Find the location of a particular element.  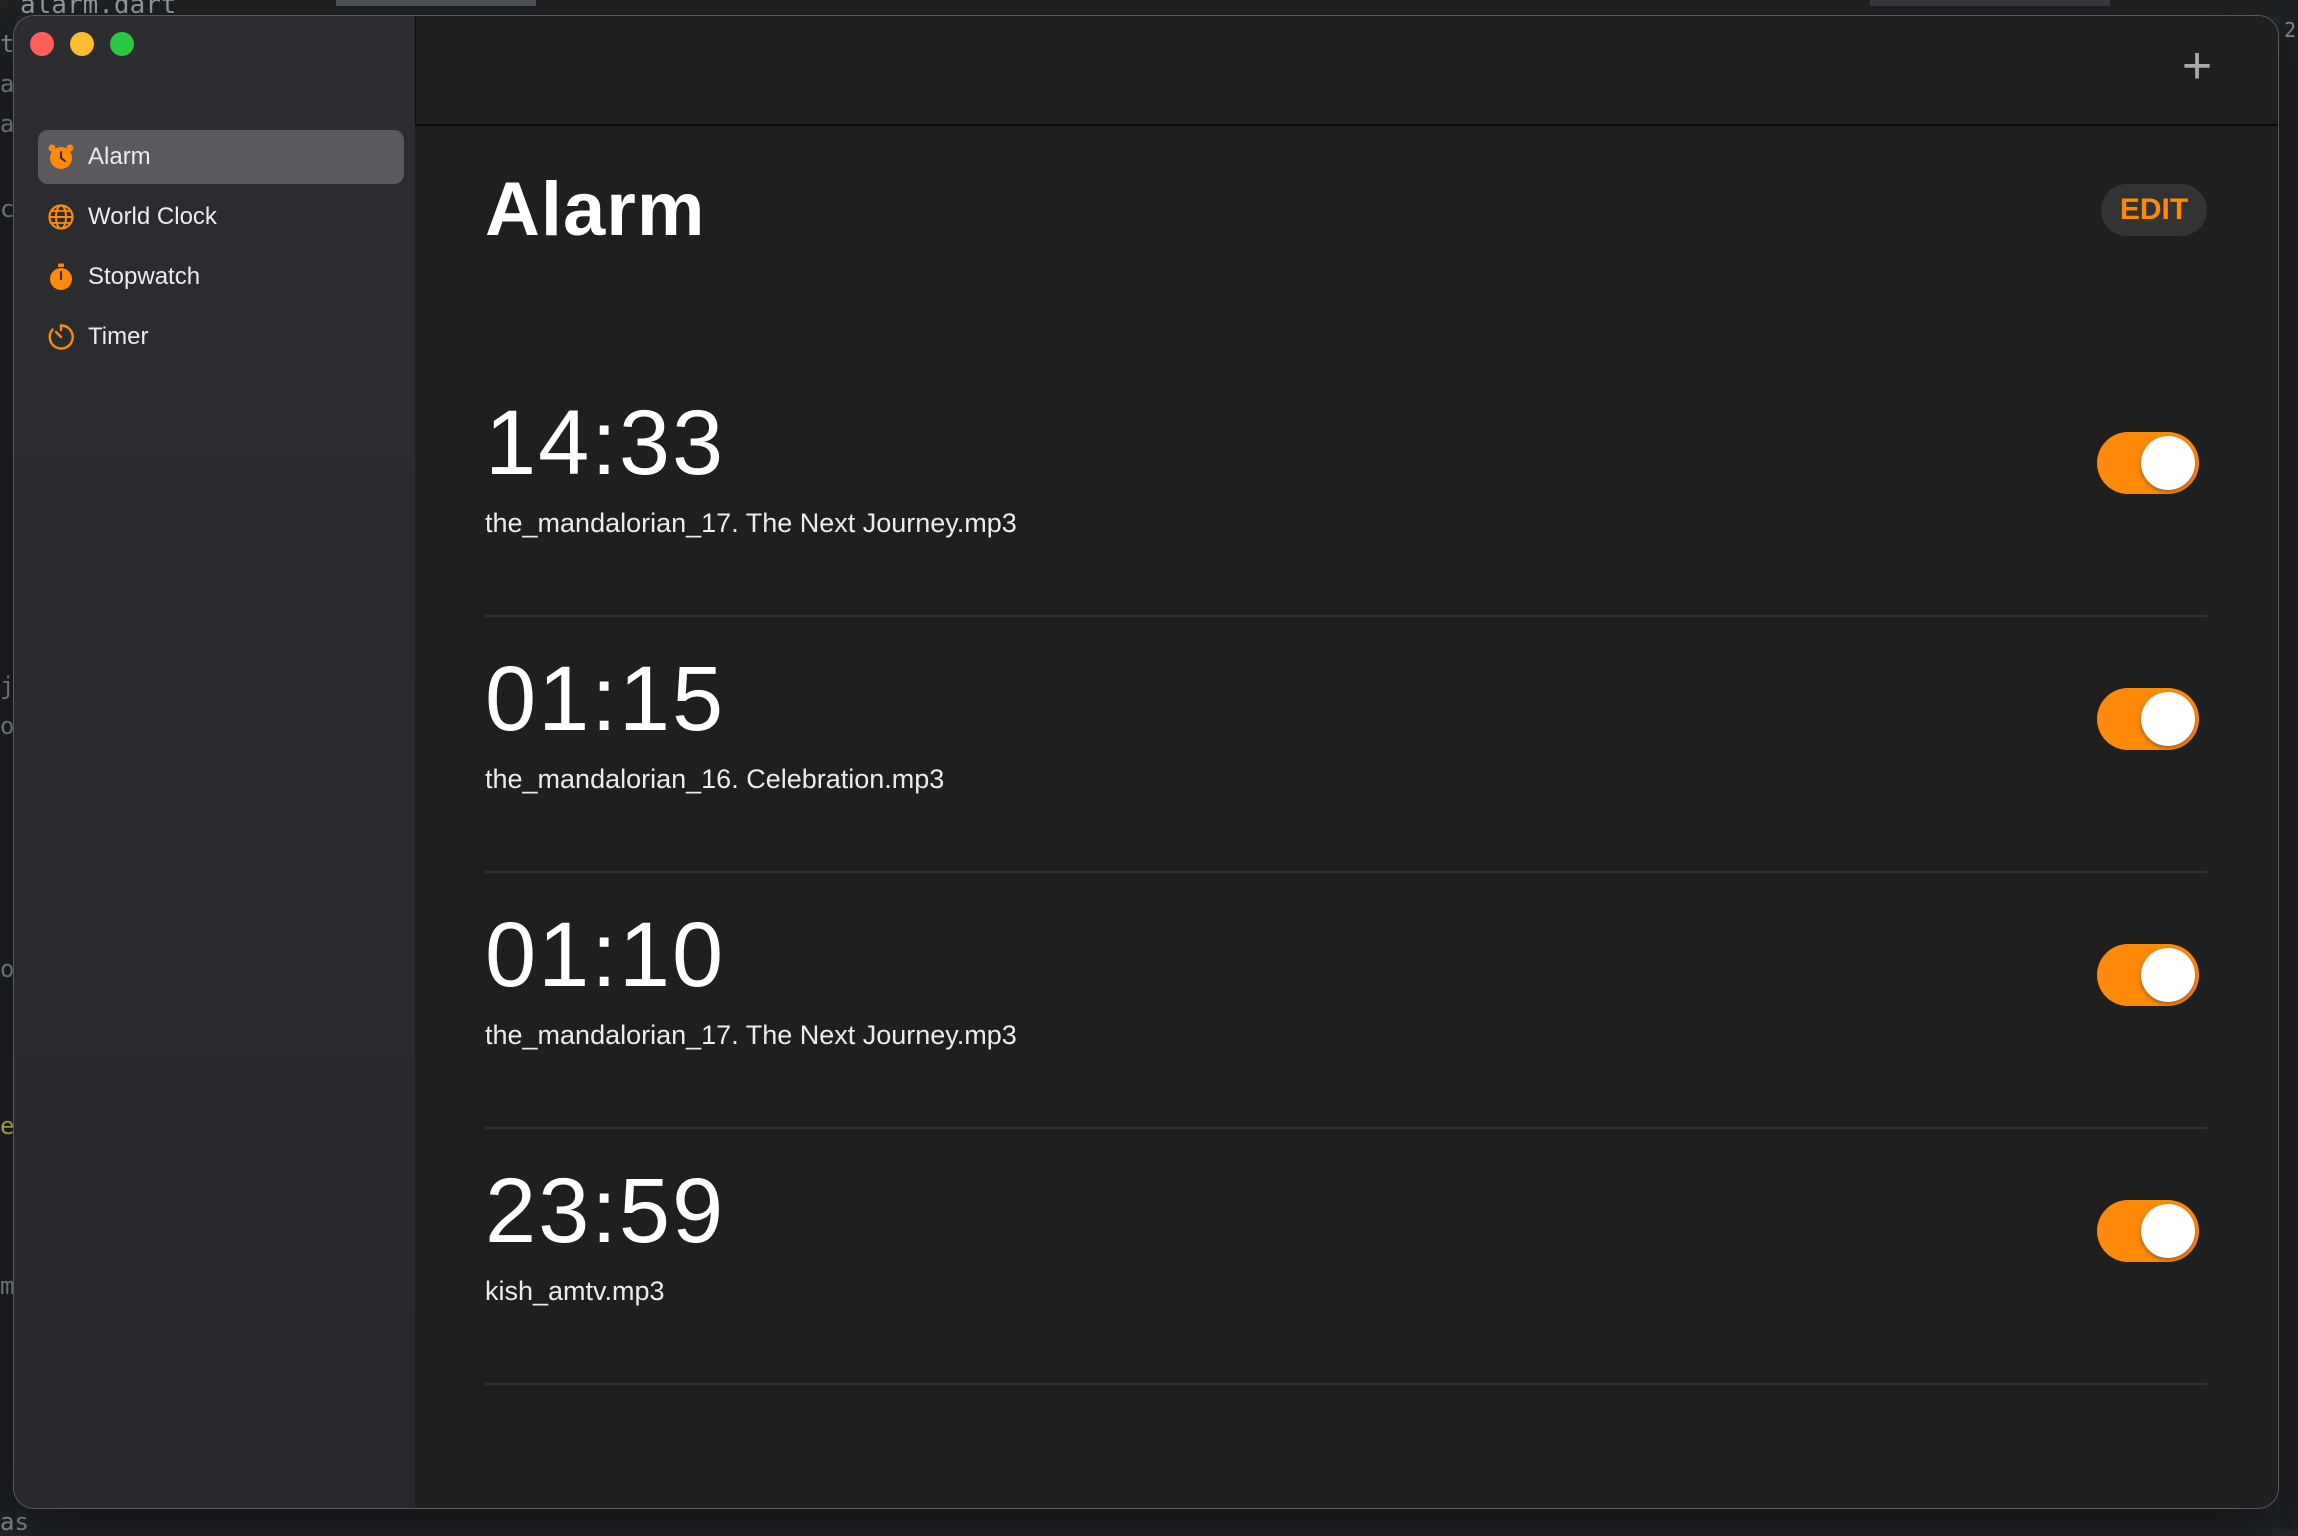

page-title: Alarm is located at coordinates (595, 209).